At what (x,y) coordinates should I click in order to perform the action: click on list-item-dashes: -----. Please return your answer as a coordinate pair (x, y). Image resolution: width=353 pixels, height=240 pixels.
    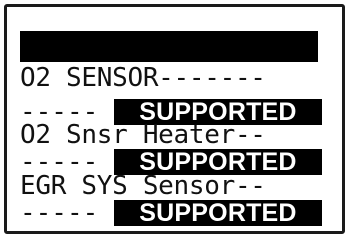
    Looking at the image, I should click on (59, 213).